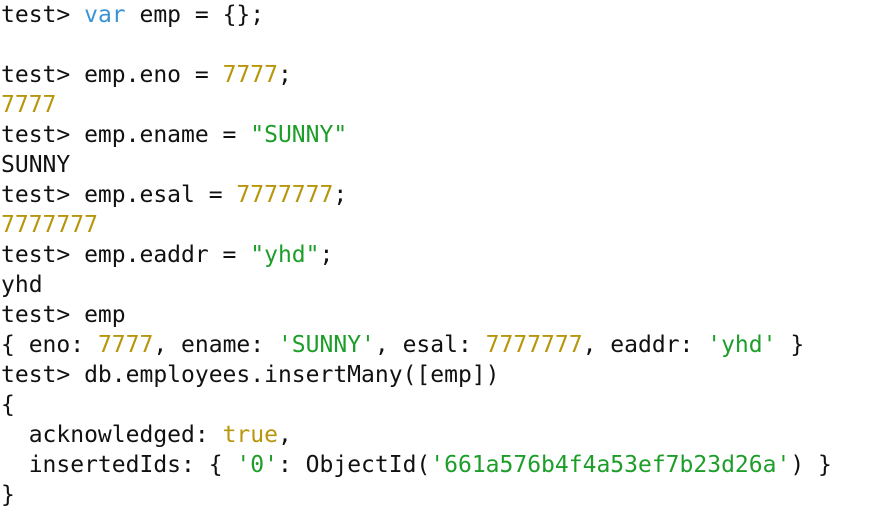 The width and height of the screenshot is (877, 519). What do you see at coordinates (63, 315) in the screenshot?
I see `code-token: test> emp` at bounding box center [63, 315].